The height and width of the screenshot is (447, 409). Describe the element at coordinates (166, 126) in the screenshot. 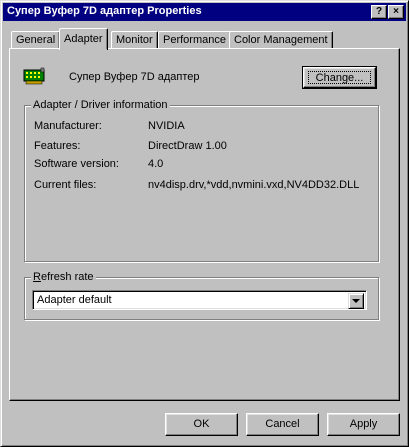

I see `manufacturer-value: NVIDIA` at that location.